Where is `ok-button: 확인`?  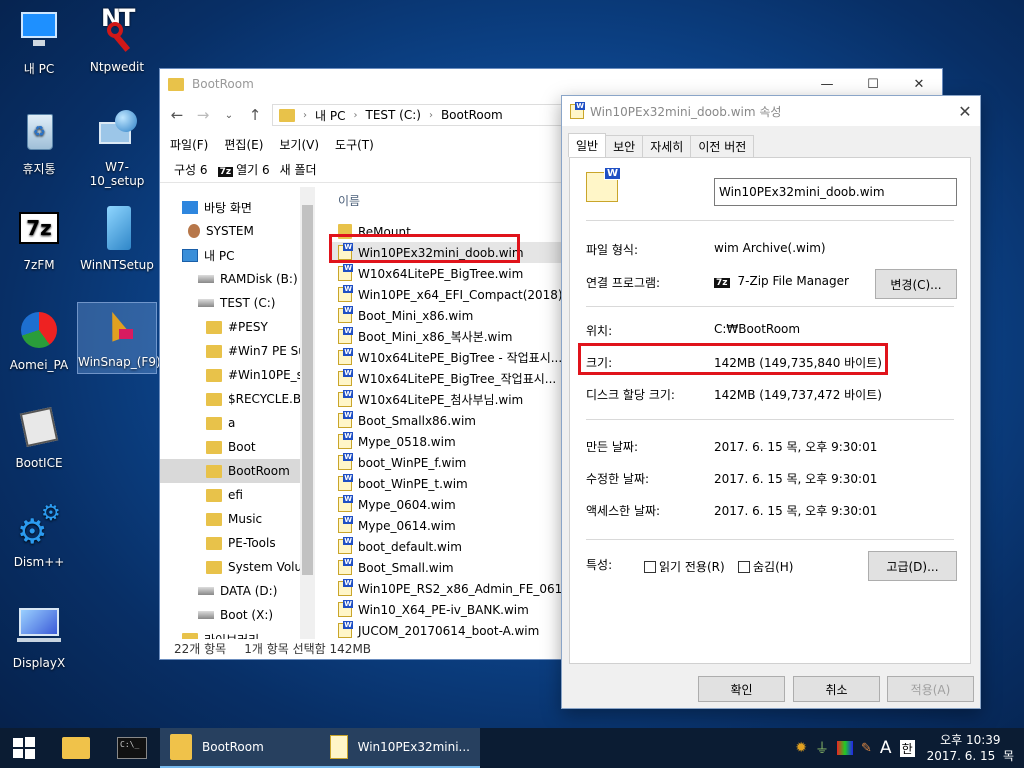
ok-button: 확인 is located at coordinates (741, 689).